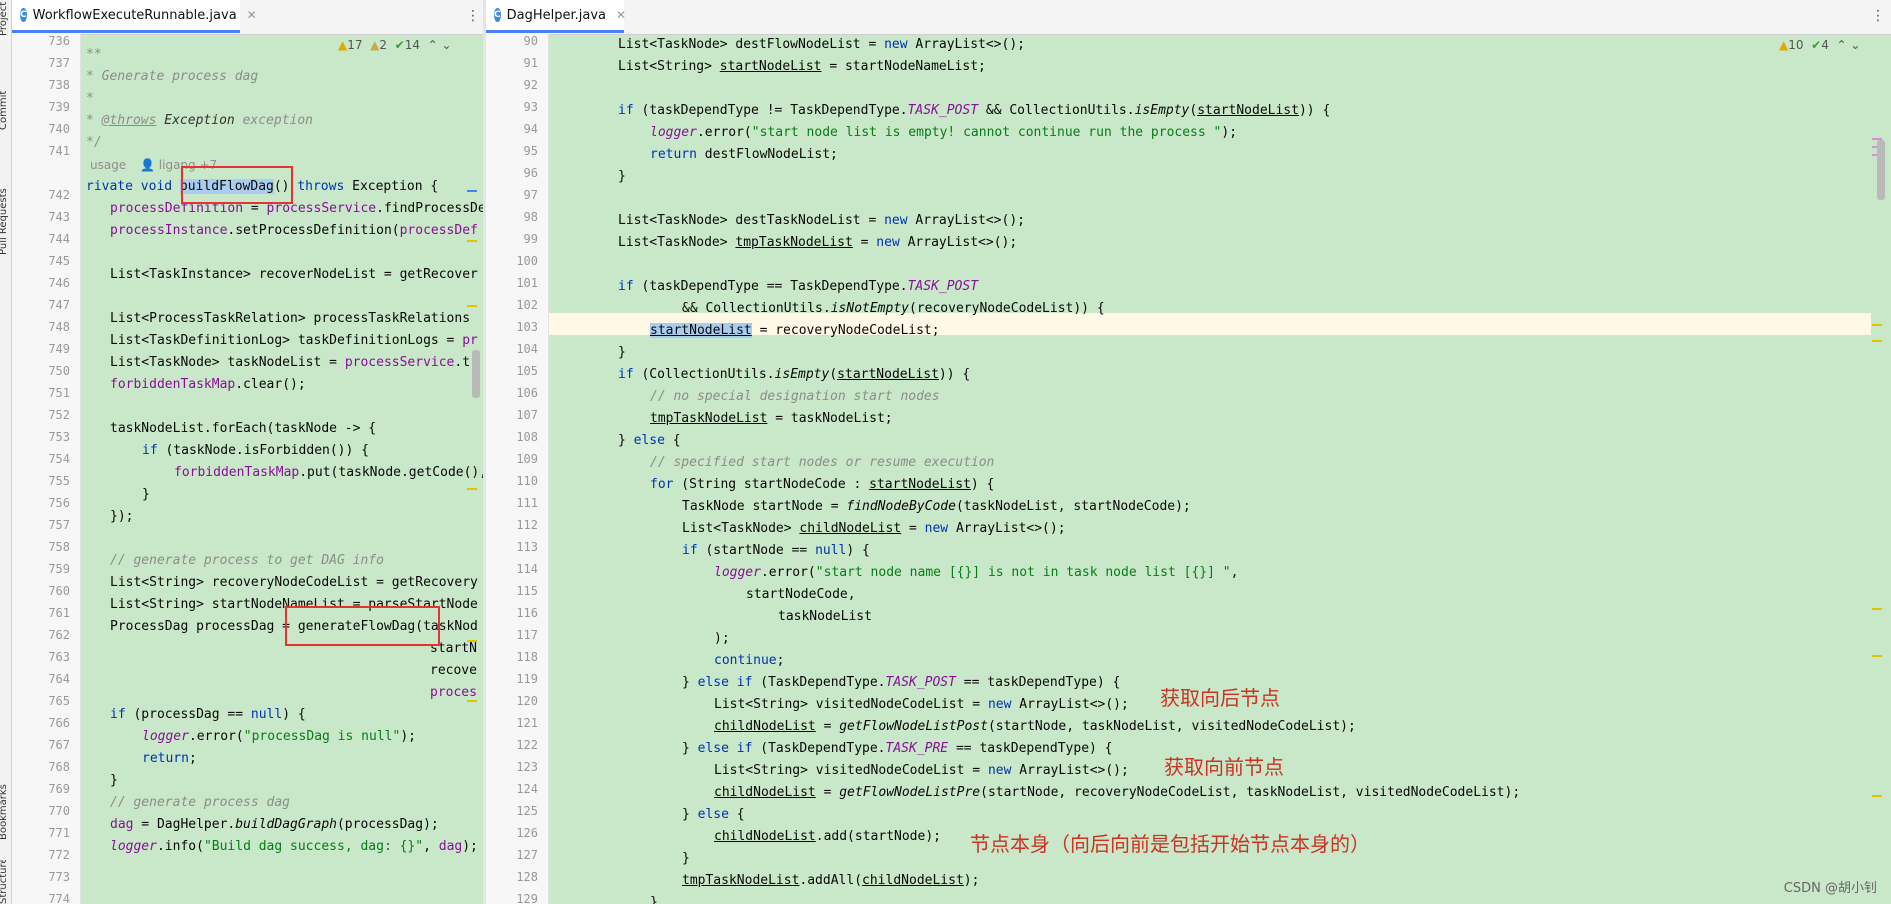  What do you see at coordinates (527, 569) in the screenshot?
I see `line-number: 114` at bounding box center [527, 569].